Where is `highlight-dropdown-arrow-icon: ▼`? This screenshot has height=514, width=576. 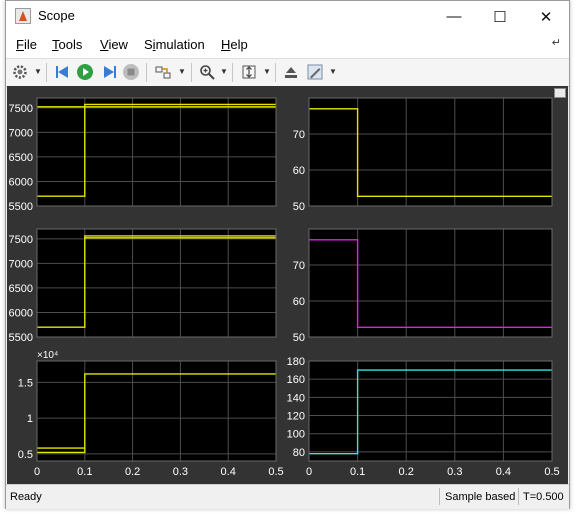
highlight-dropdown-arrow-icon: ▼ is located at coordinates (182, 71).